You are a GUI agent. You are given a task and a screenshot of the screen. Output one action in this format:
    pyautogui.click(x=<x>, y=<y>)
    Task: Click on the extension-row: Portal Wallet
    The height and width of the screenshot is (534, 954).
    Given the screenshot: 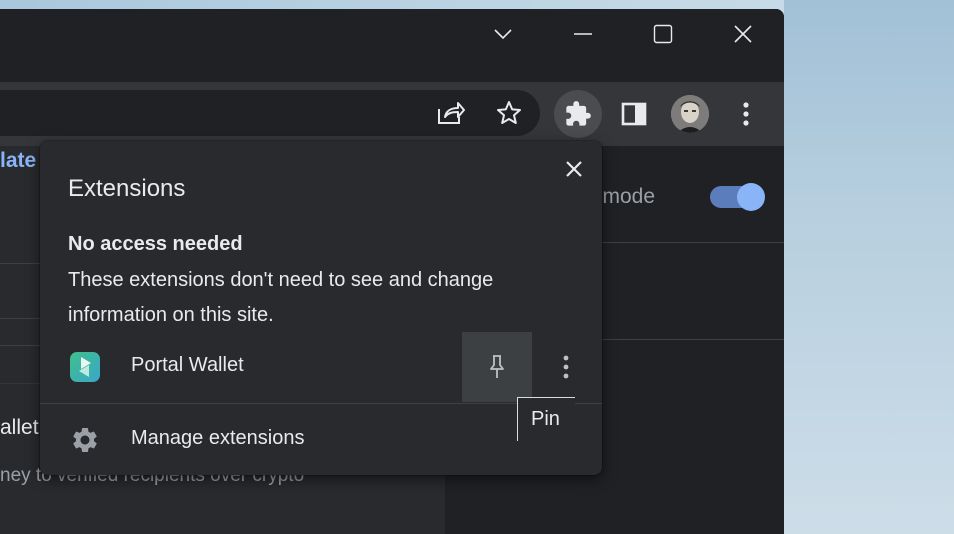 What is the action you would take?
    pyautogui.click(x=321, y=367)
    